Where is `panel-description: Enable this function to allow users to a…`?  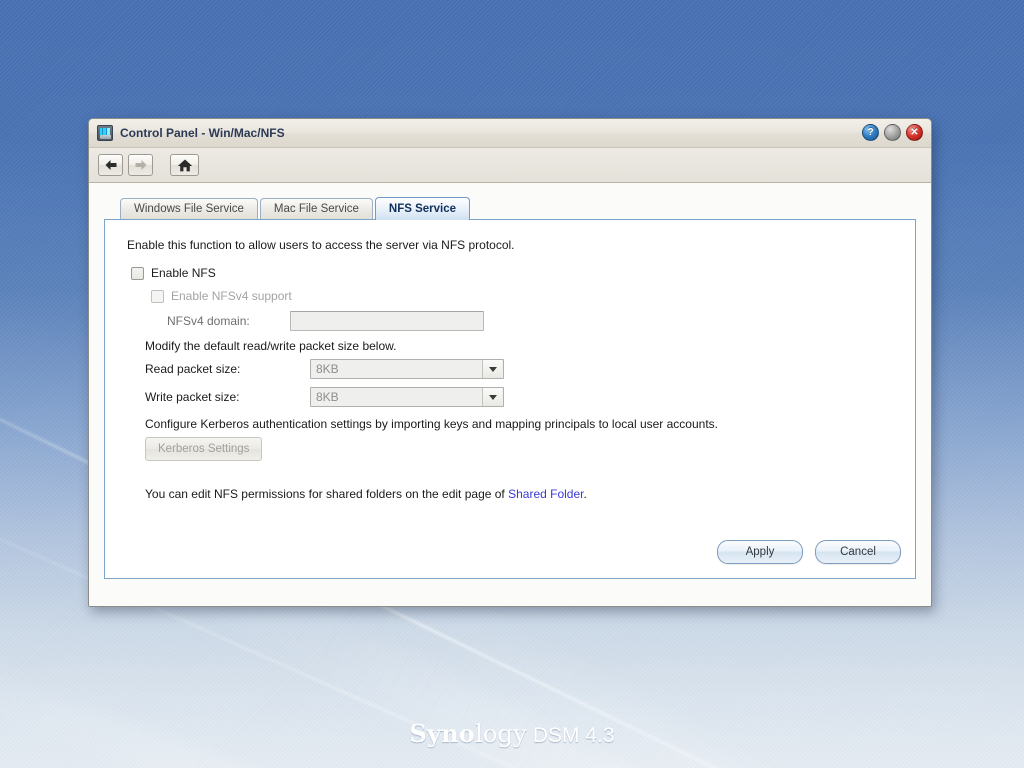 panel-description: Enable this function to allow users to a… is located at coordinates (321, 245).